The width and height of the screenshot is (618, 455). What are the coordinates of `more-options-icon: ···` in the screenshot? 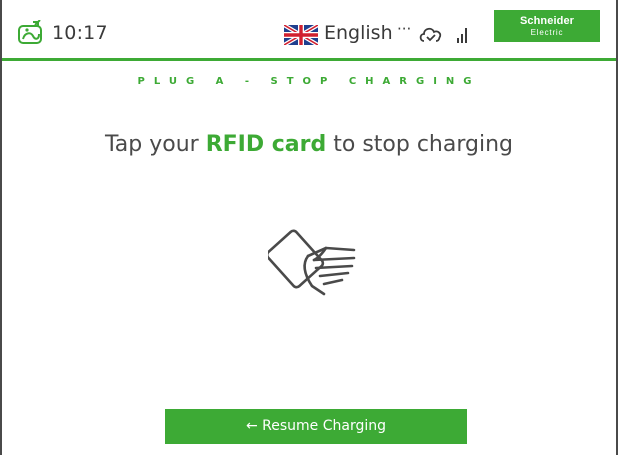 It's located at (404, 29).